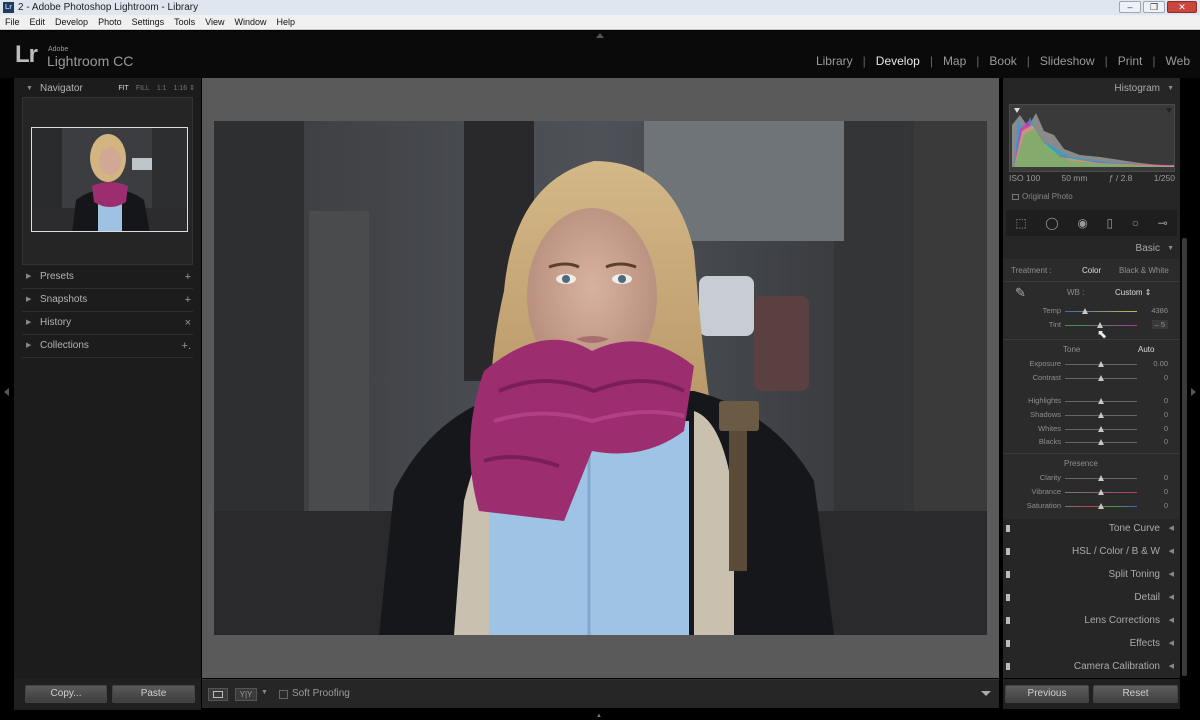 The height and width of the screenshot is (720, 1200). I want to click on blacks-slider: Blacks 0, so click(1091, 443).